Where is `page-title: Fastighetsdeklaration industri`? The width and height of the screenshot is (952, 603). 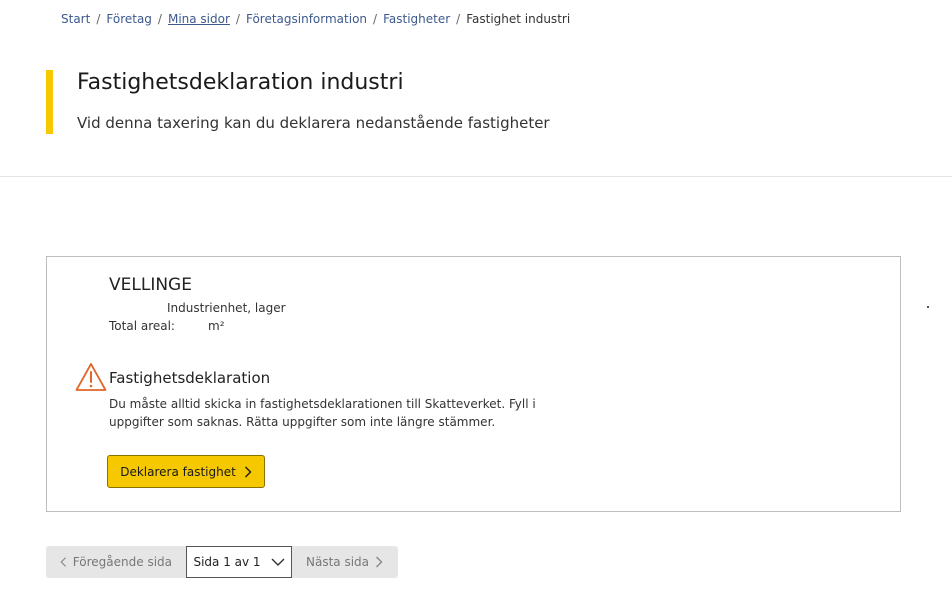 page-title: Fastighetsdeklaration industri is located at coordinates (240, 82).